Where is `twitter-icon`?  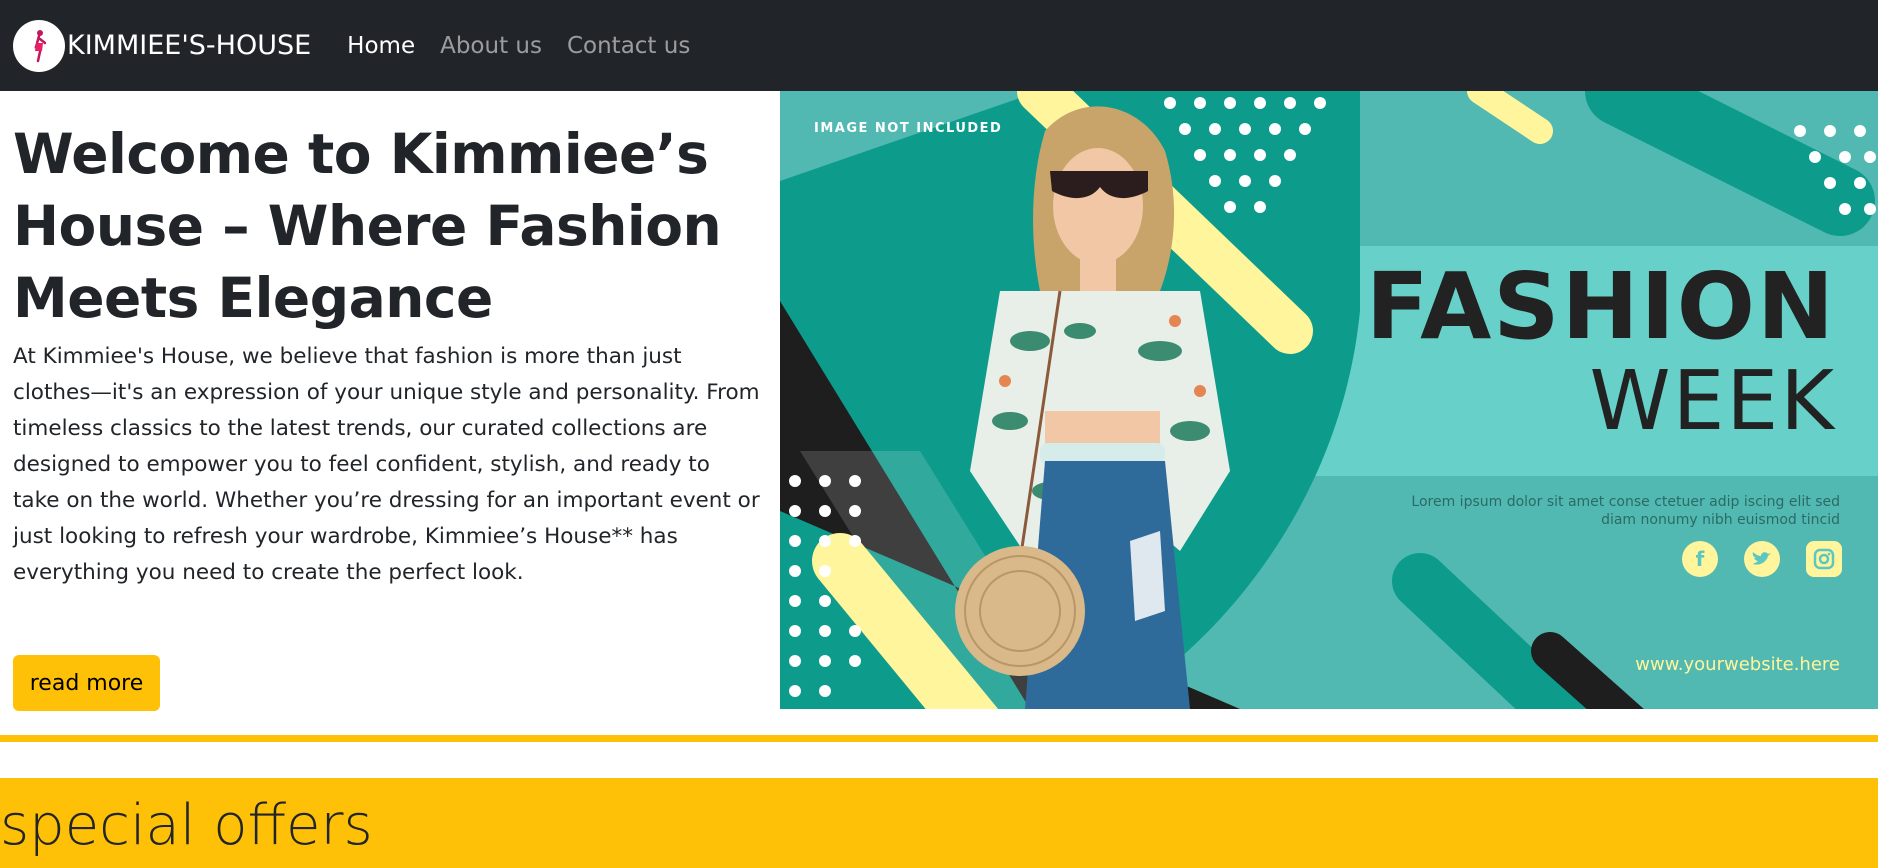
twitter-icon is located at coordinates (1762, 559).